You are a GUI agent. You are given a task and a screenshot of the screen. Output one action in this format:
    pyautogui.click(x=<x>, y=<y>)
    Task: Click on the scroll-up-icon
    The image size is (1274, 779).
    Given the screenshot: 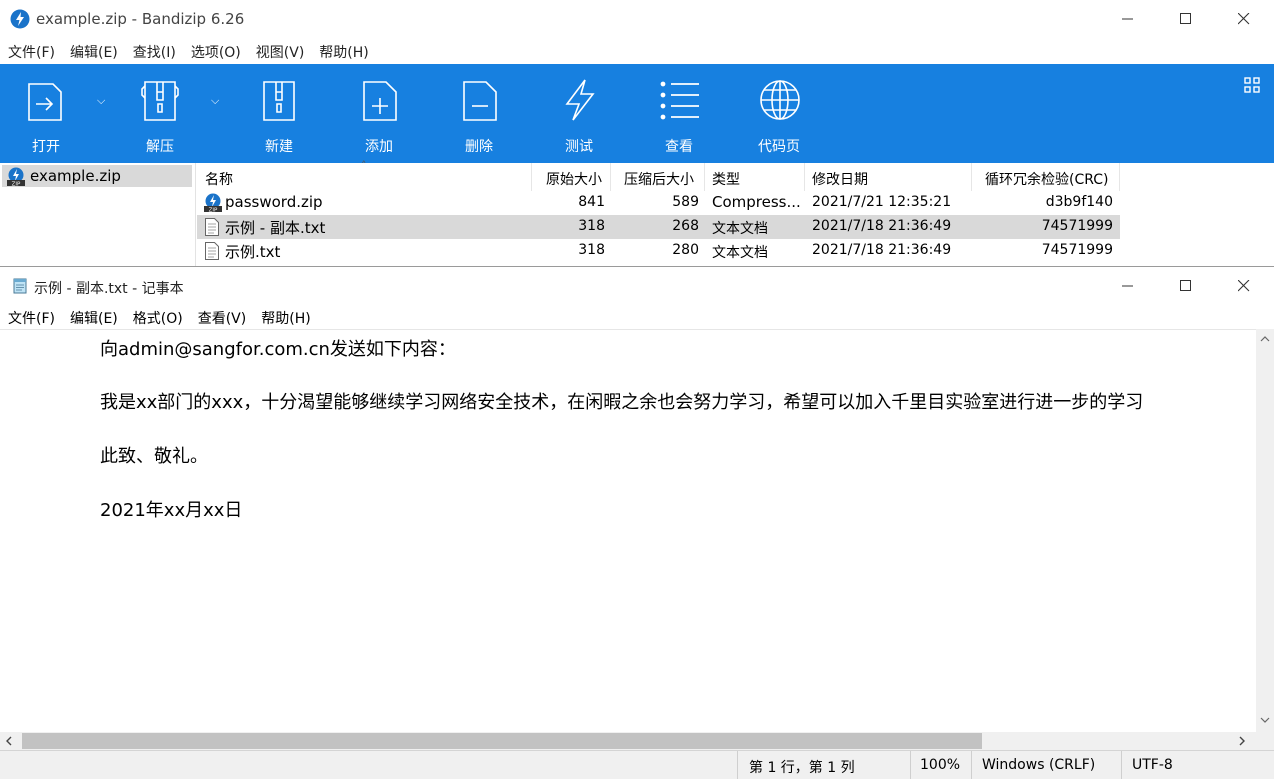 What is the action you would take?
    pyautogui.click(x=1265, y=339)
    